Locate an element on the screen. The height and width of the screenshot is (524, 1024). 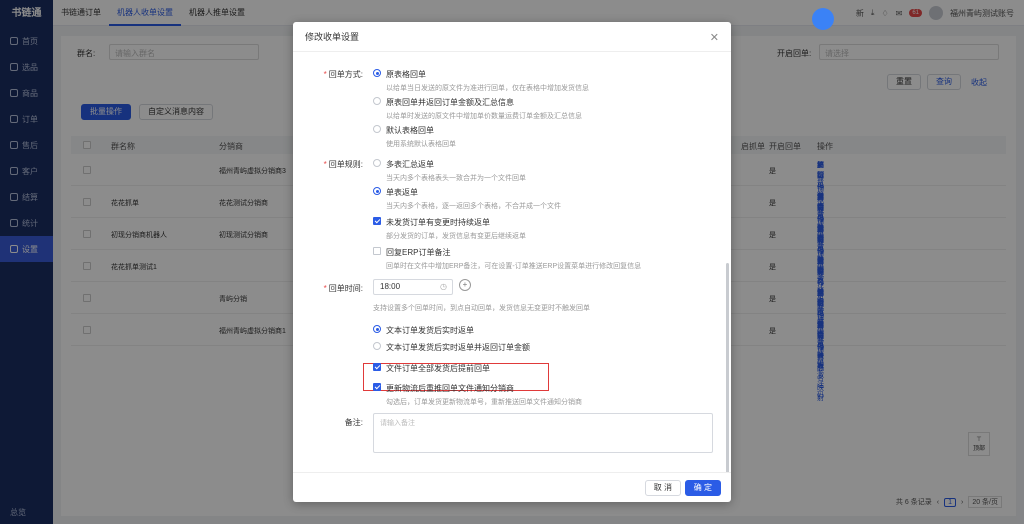
clock-icon: ◷ is located at coordinates (443, 286).